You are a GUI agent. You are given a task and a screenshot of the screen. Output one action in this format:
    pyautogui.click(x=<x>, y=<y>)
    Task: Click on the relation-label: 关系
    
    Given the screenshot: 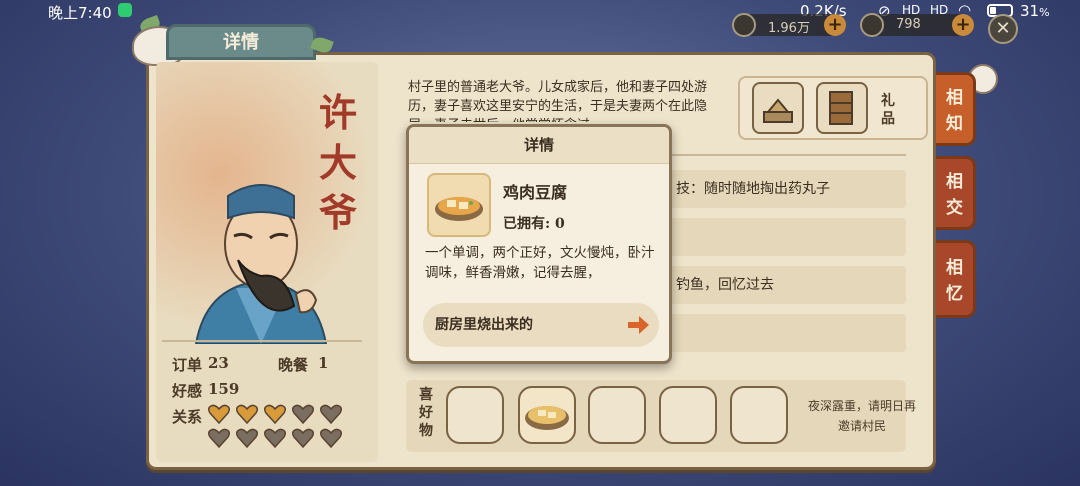 What is the action you would take?
    pyautogui.click(x=187, y=417)
    